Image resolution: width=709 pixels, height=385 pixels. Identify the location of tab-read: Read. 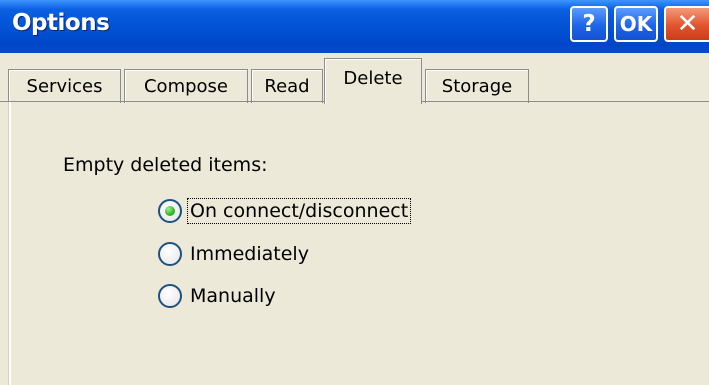
(287, 86).